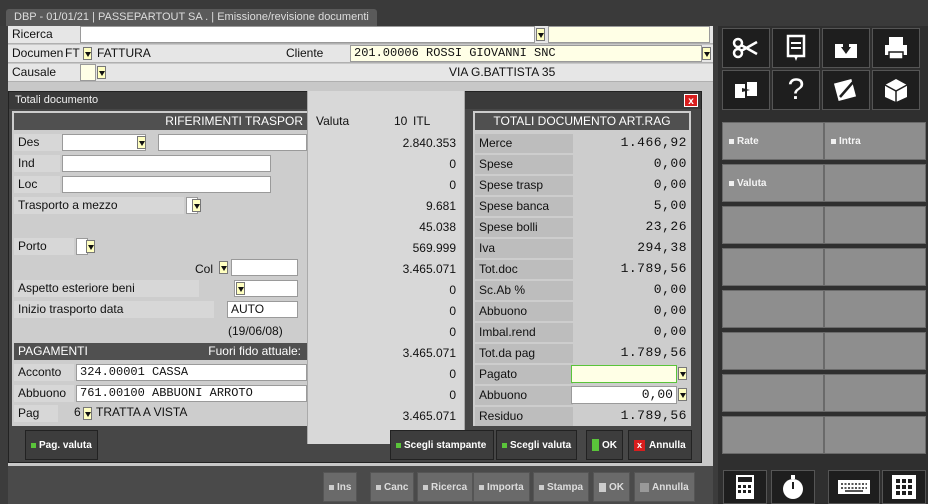 This screenshot has width=928, height=504. I want to click on porto-dropdown-icon, so click(90, 246).